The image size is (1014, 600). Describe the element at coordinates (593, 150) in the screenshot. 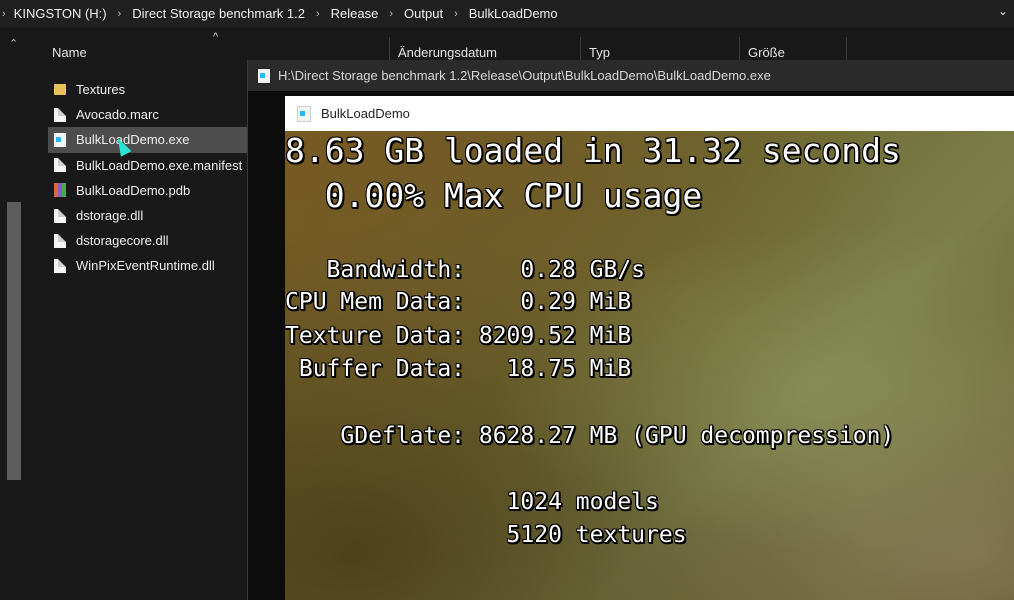

I see `summary-load-line: 8.63 GB loaded in 31.32 seconds` at that location.